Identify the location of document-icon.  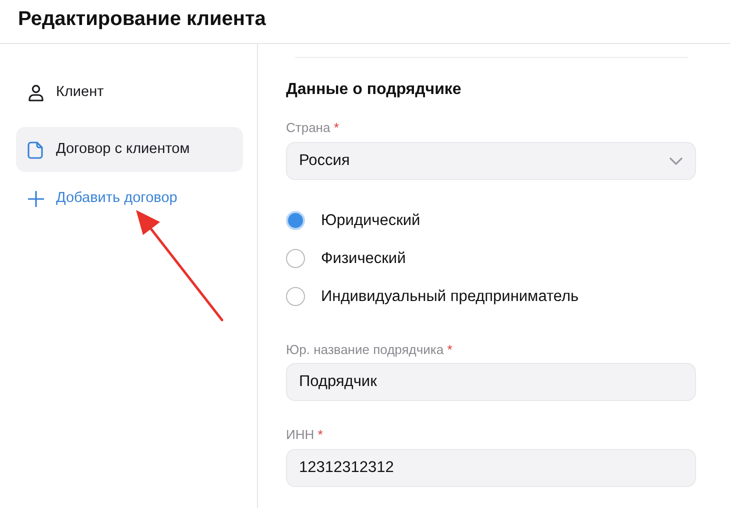
(36, 150).